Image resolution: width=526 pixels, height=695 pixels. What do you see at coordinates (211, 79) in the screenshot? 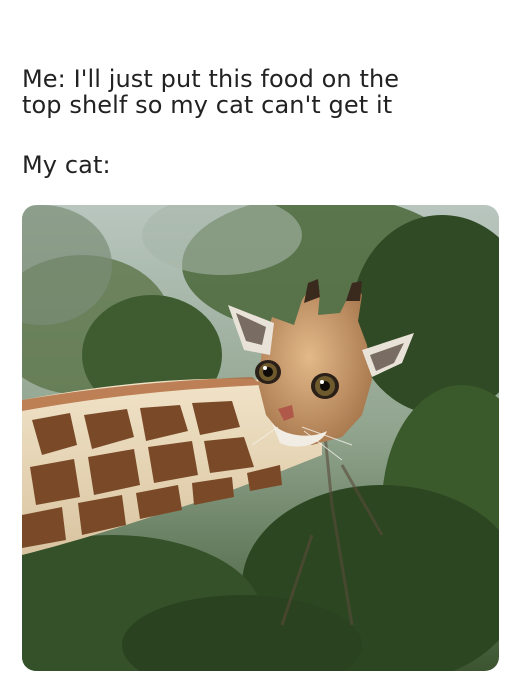
I see `setup-line-1: Me: I'll just put this food on the` at bounding box center [211, 79].